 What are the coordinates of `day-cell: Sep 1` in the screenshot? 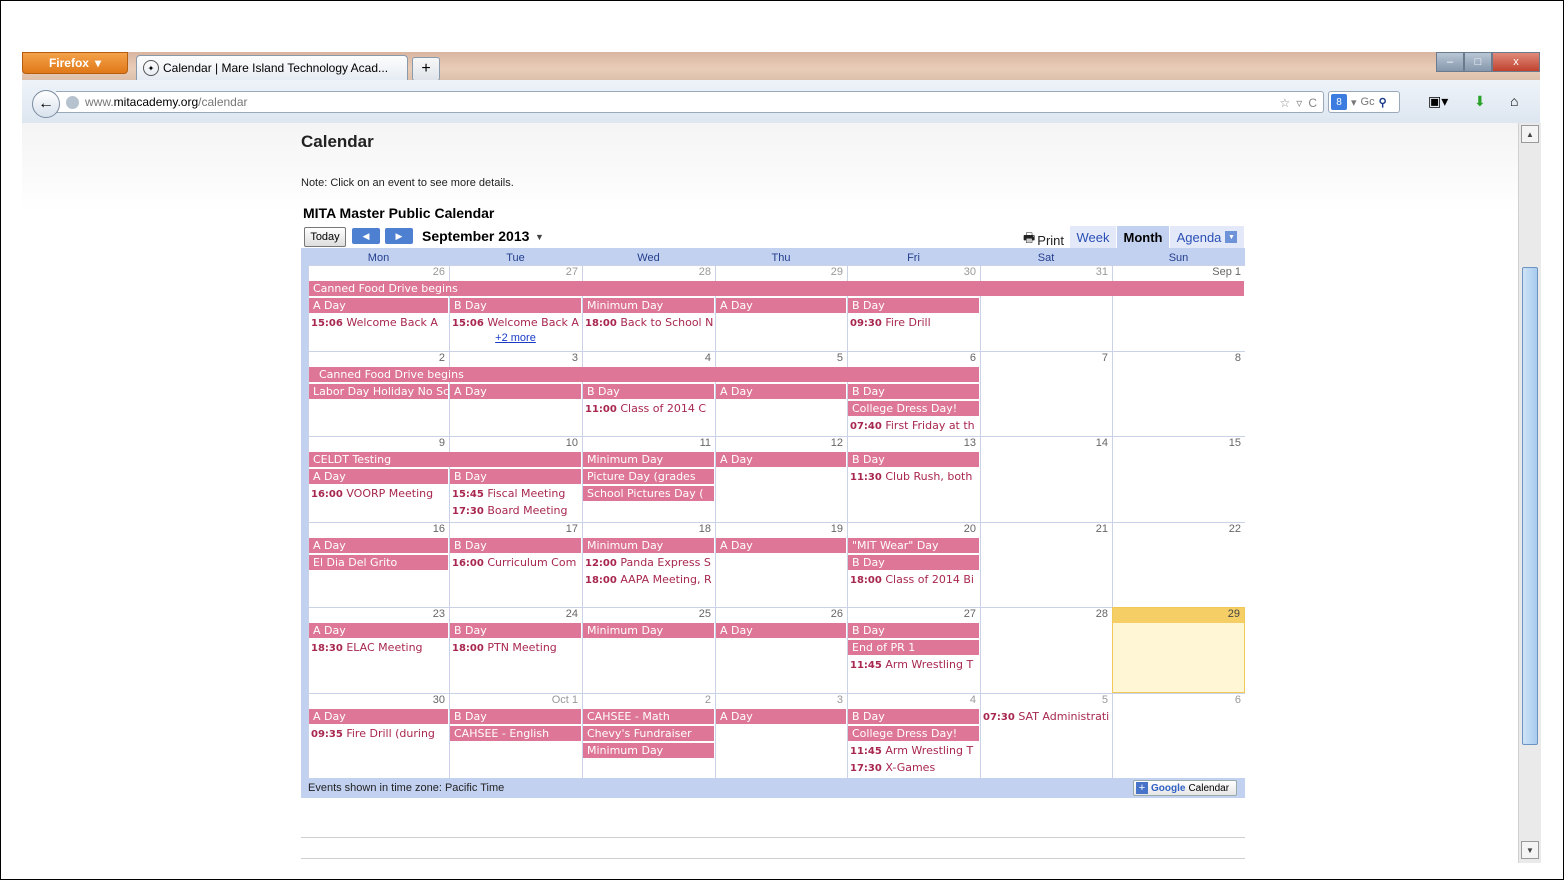 It's located at (1178, 308).